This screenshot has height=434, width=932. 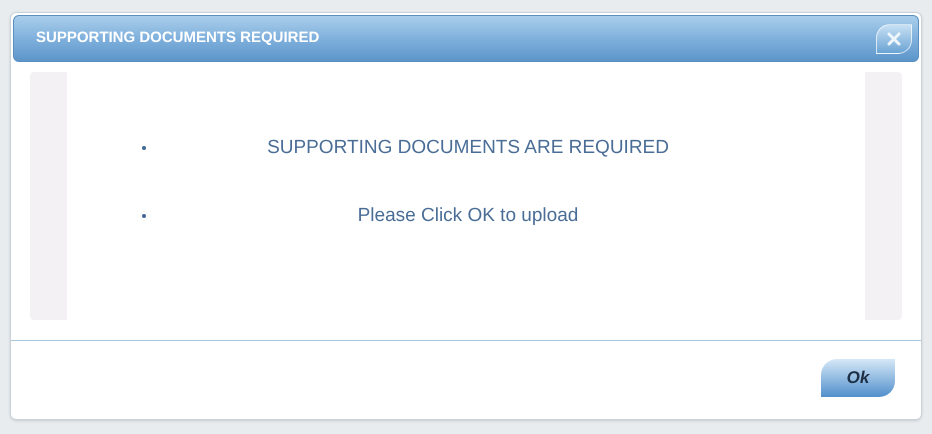 What do you see at coordinates (178, 38) in the screenshot?
I see `window-title: SUPPORTING DOCUMENTS REQUIRED` at bounding box center [178, 38].